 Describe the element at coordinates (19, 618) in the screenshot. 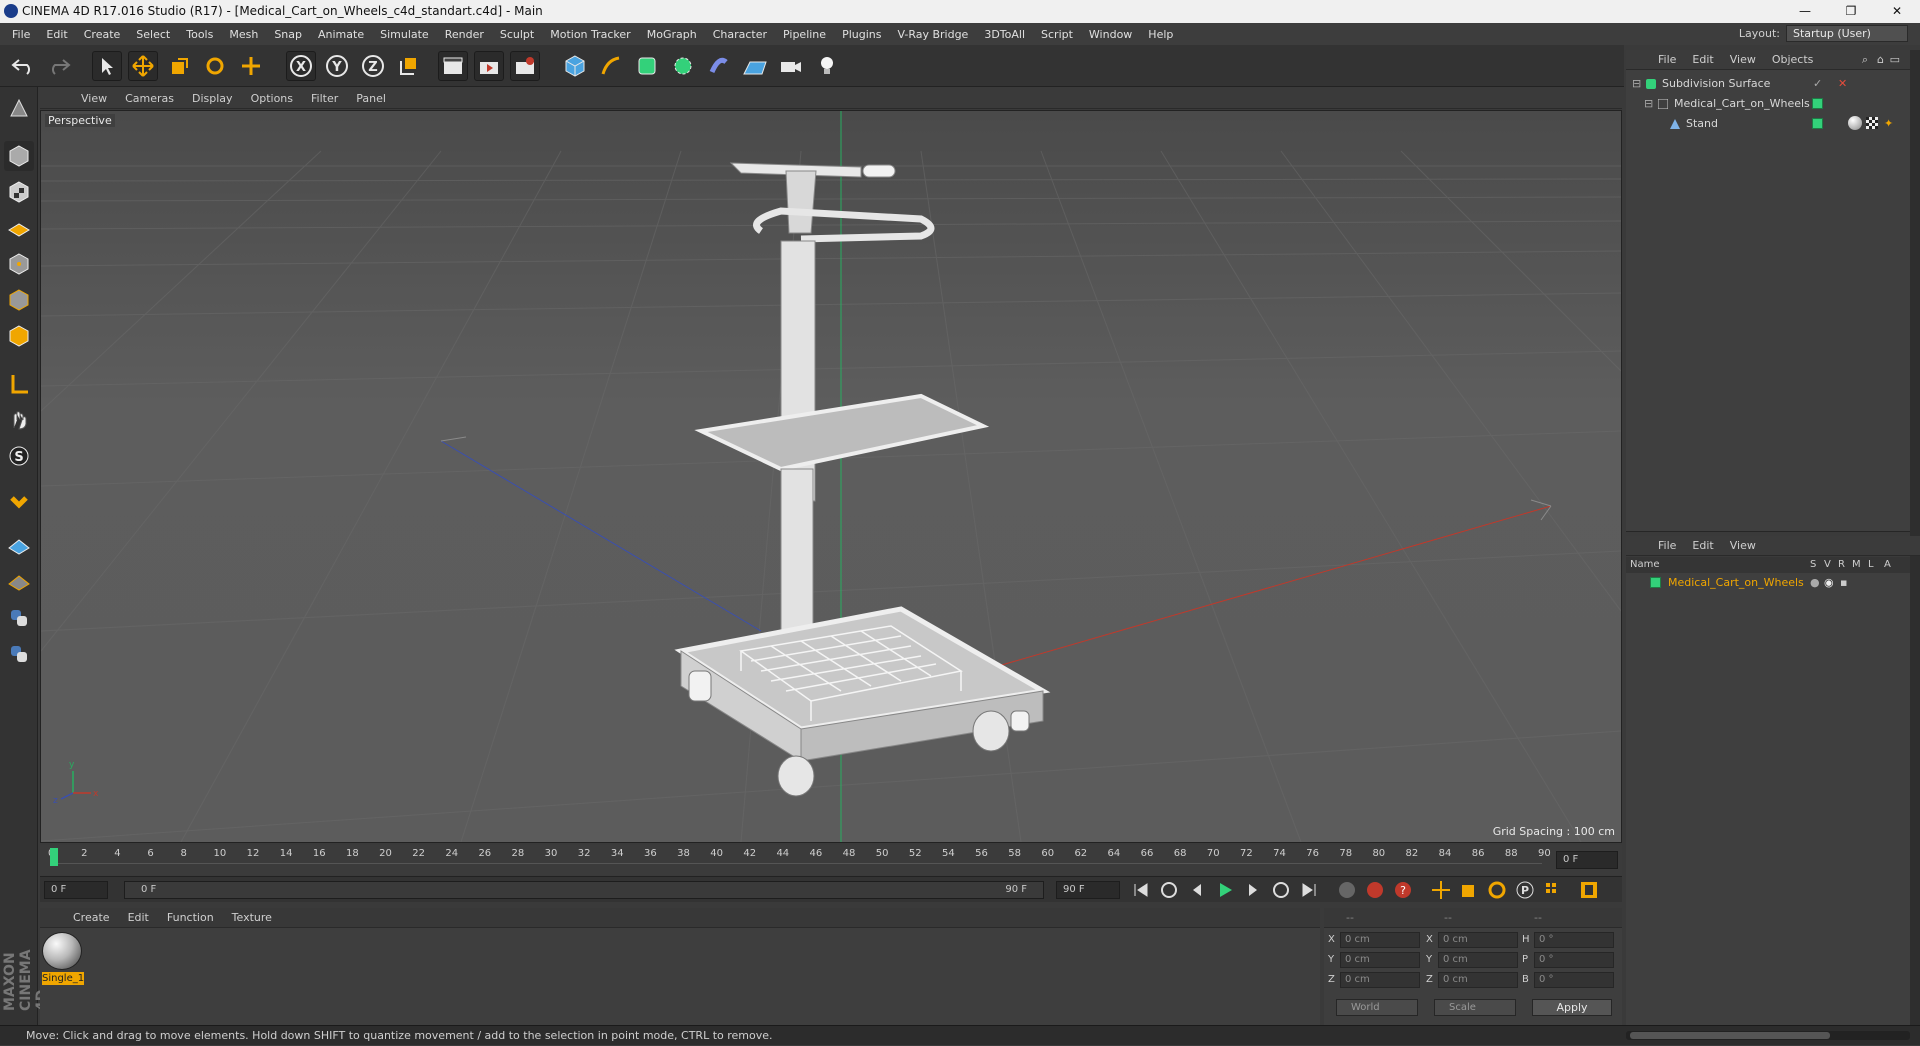

I see `python-script-button` at that location.